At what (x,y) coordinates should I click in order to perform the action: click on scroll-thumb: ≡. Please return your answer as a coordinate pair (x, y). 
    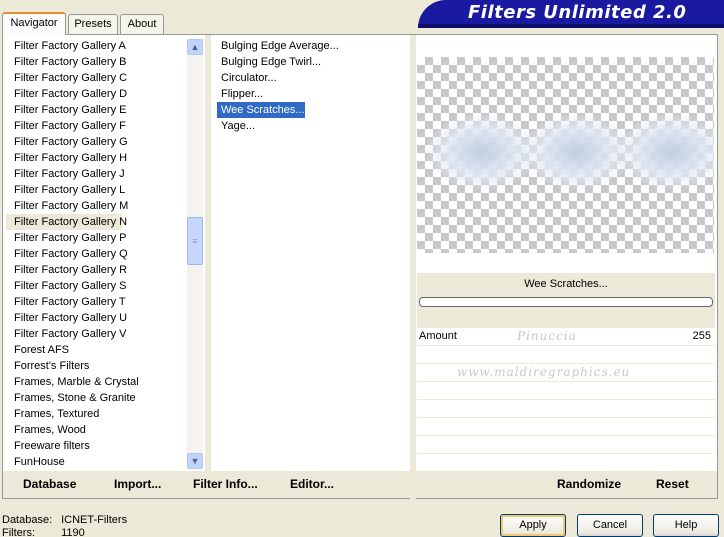
    Looking at the image, I should click on (195, 241).